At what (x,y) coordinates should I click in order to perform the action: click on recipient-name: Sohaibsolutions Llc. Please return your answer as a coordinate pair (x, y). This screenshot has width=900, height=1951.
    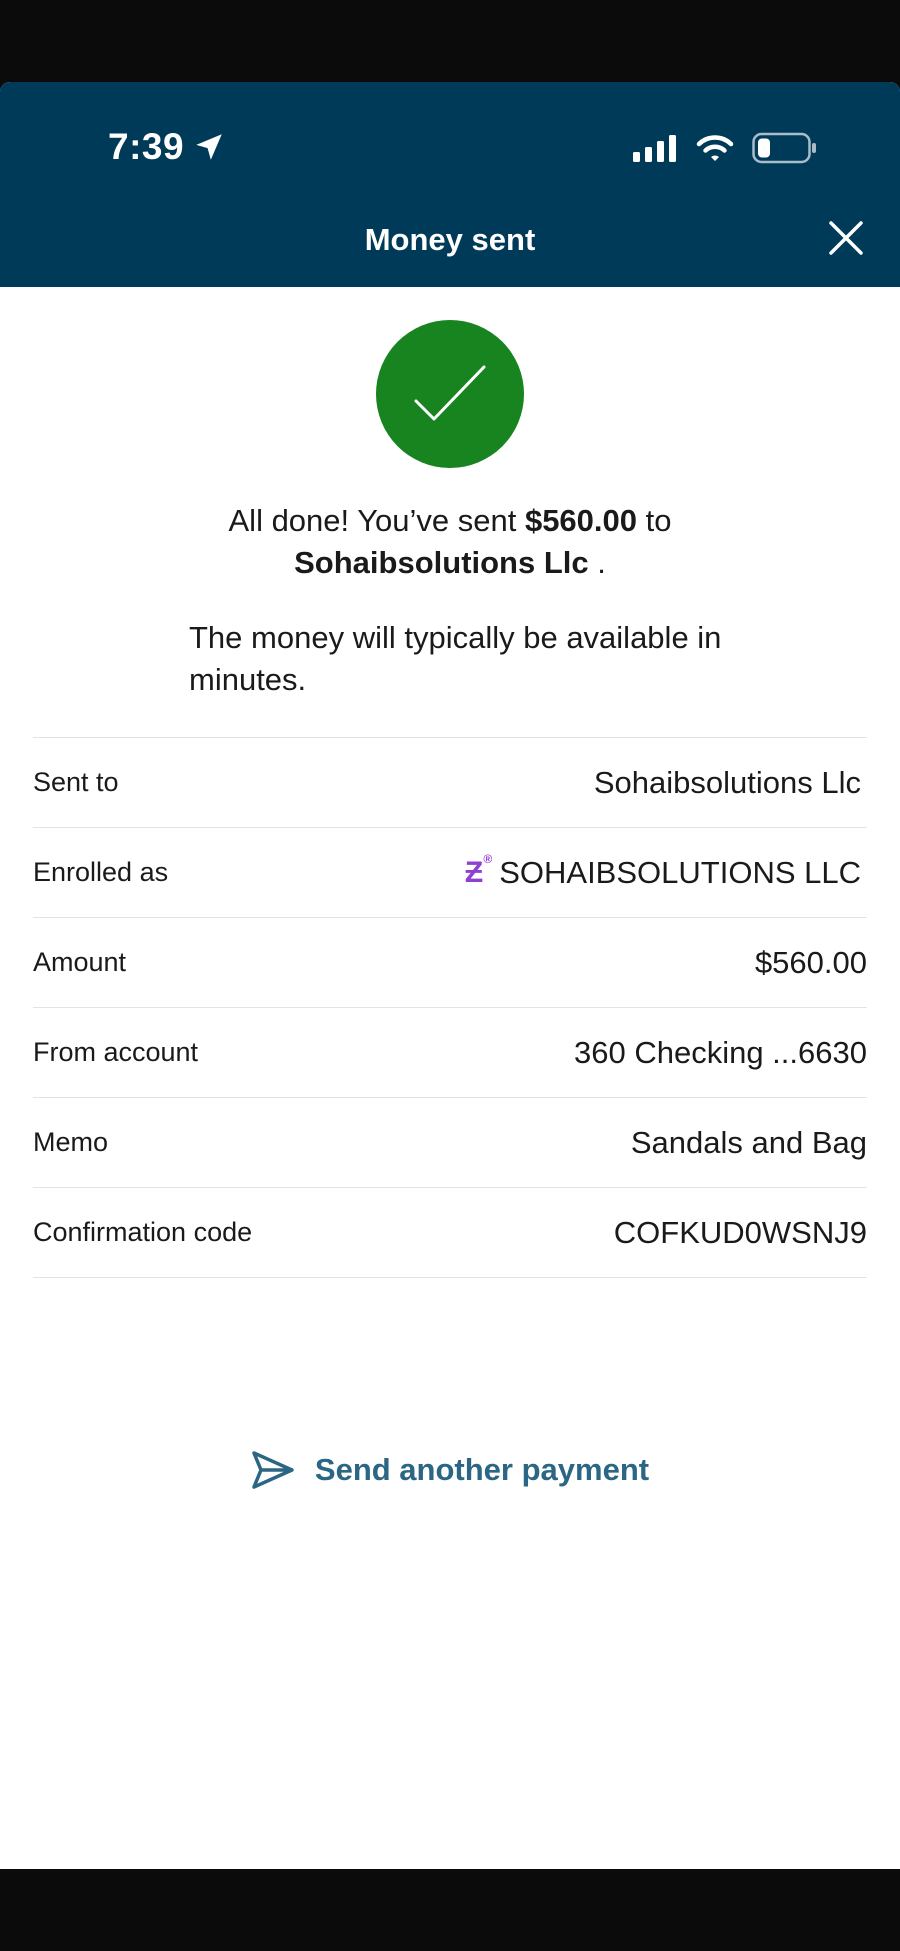
    Looking at the image, I should click on (441, 562).